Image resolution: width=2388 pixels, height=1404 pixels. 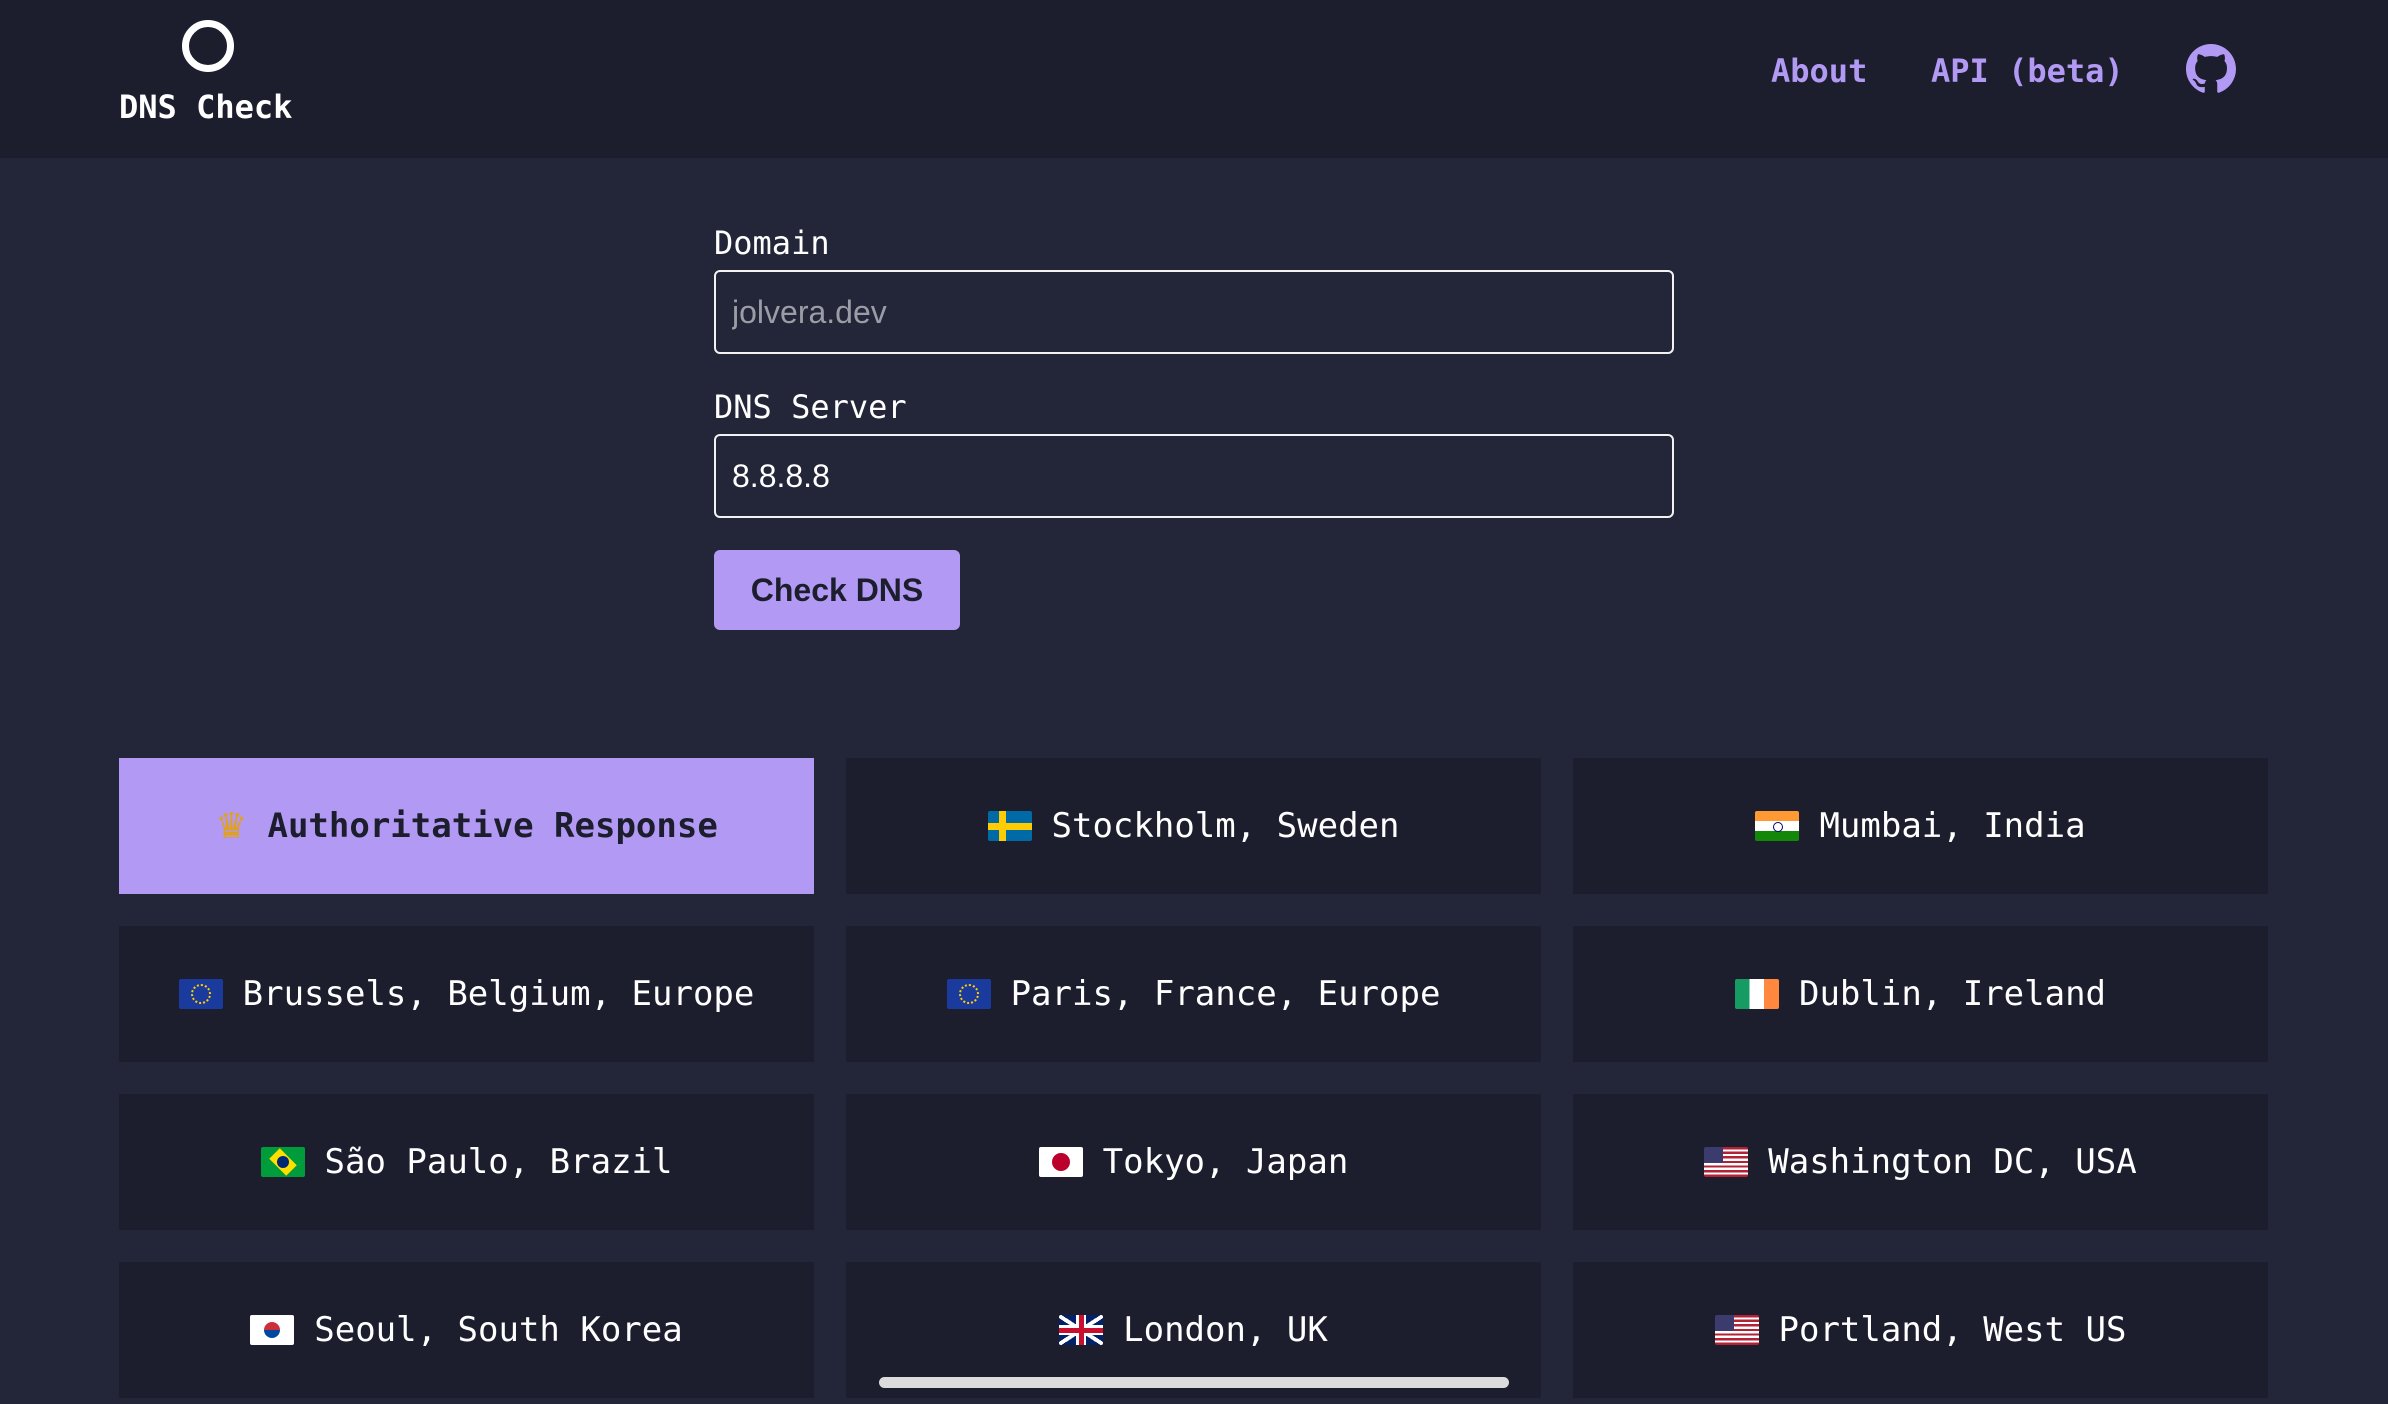 I want to click on location-card-seoul: Seoul, South Korea, so click(x=466, y=1330).